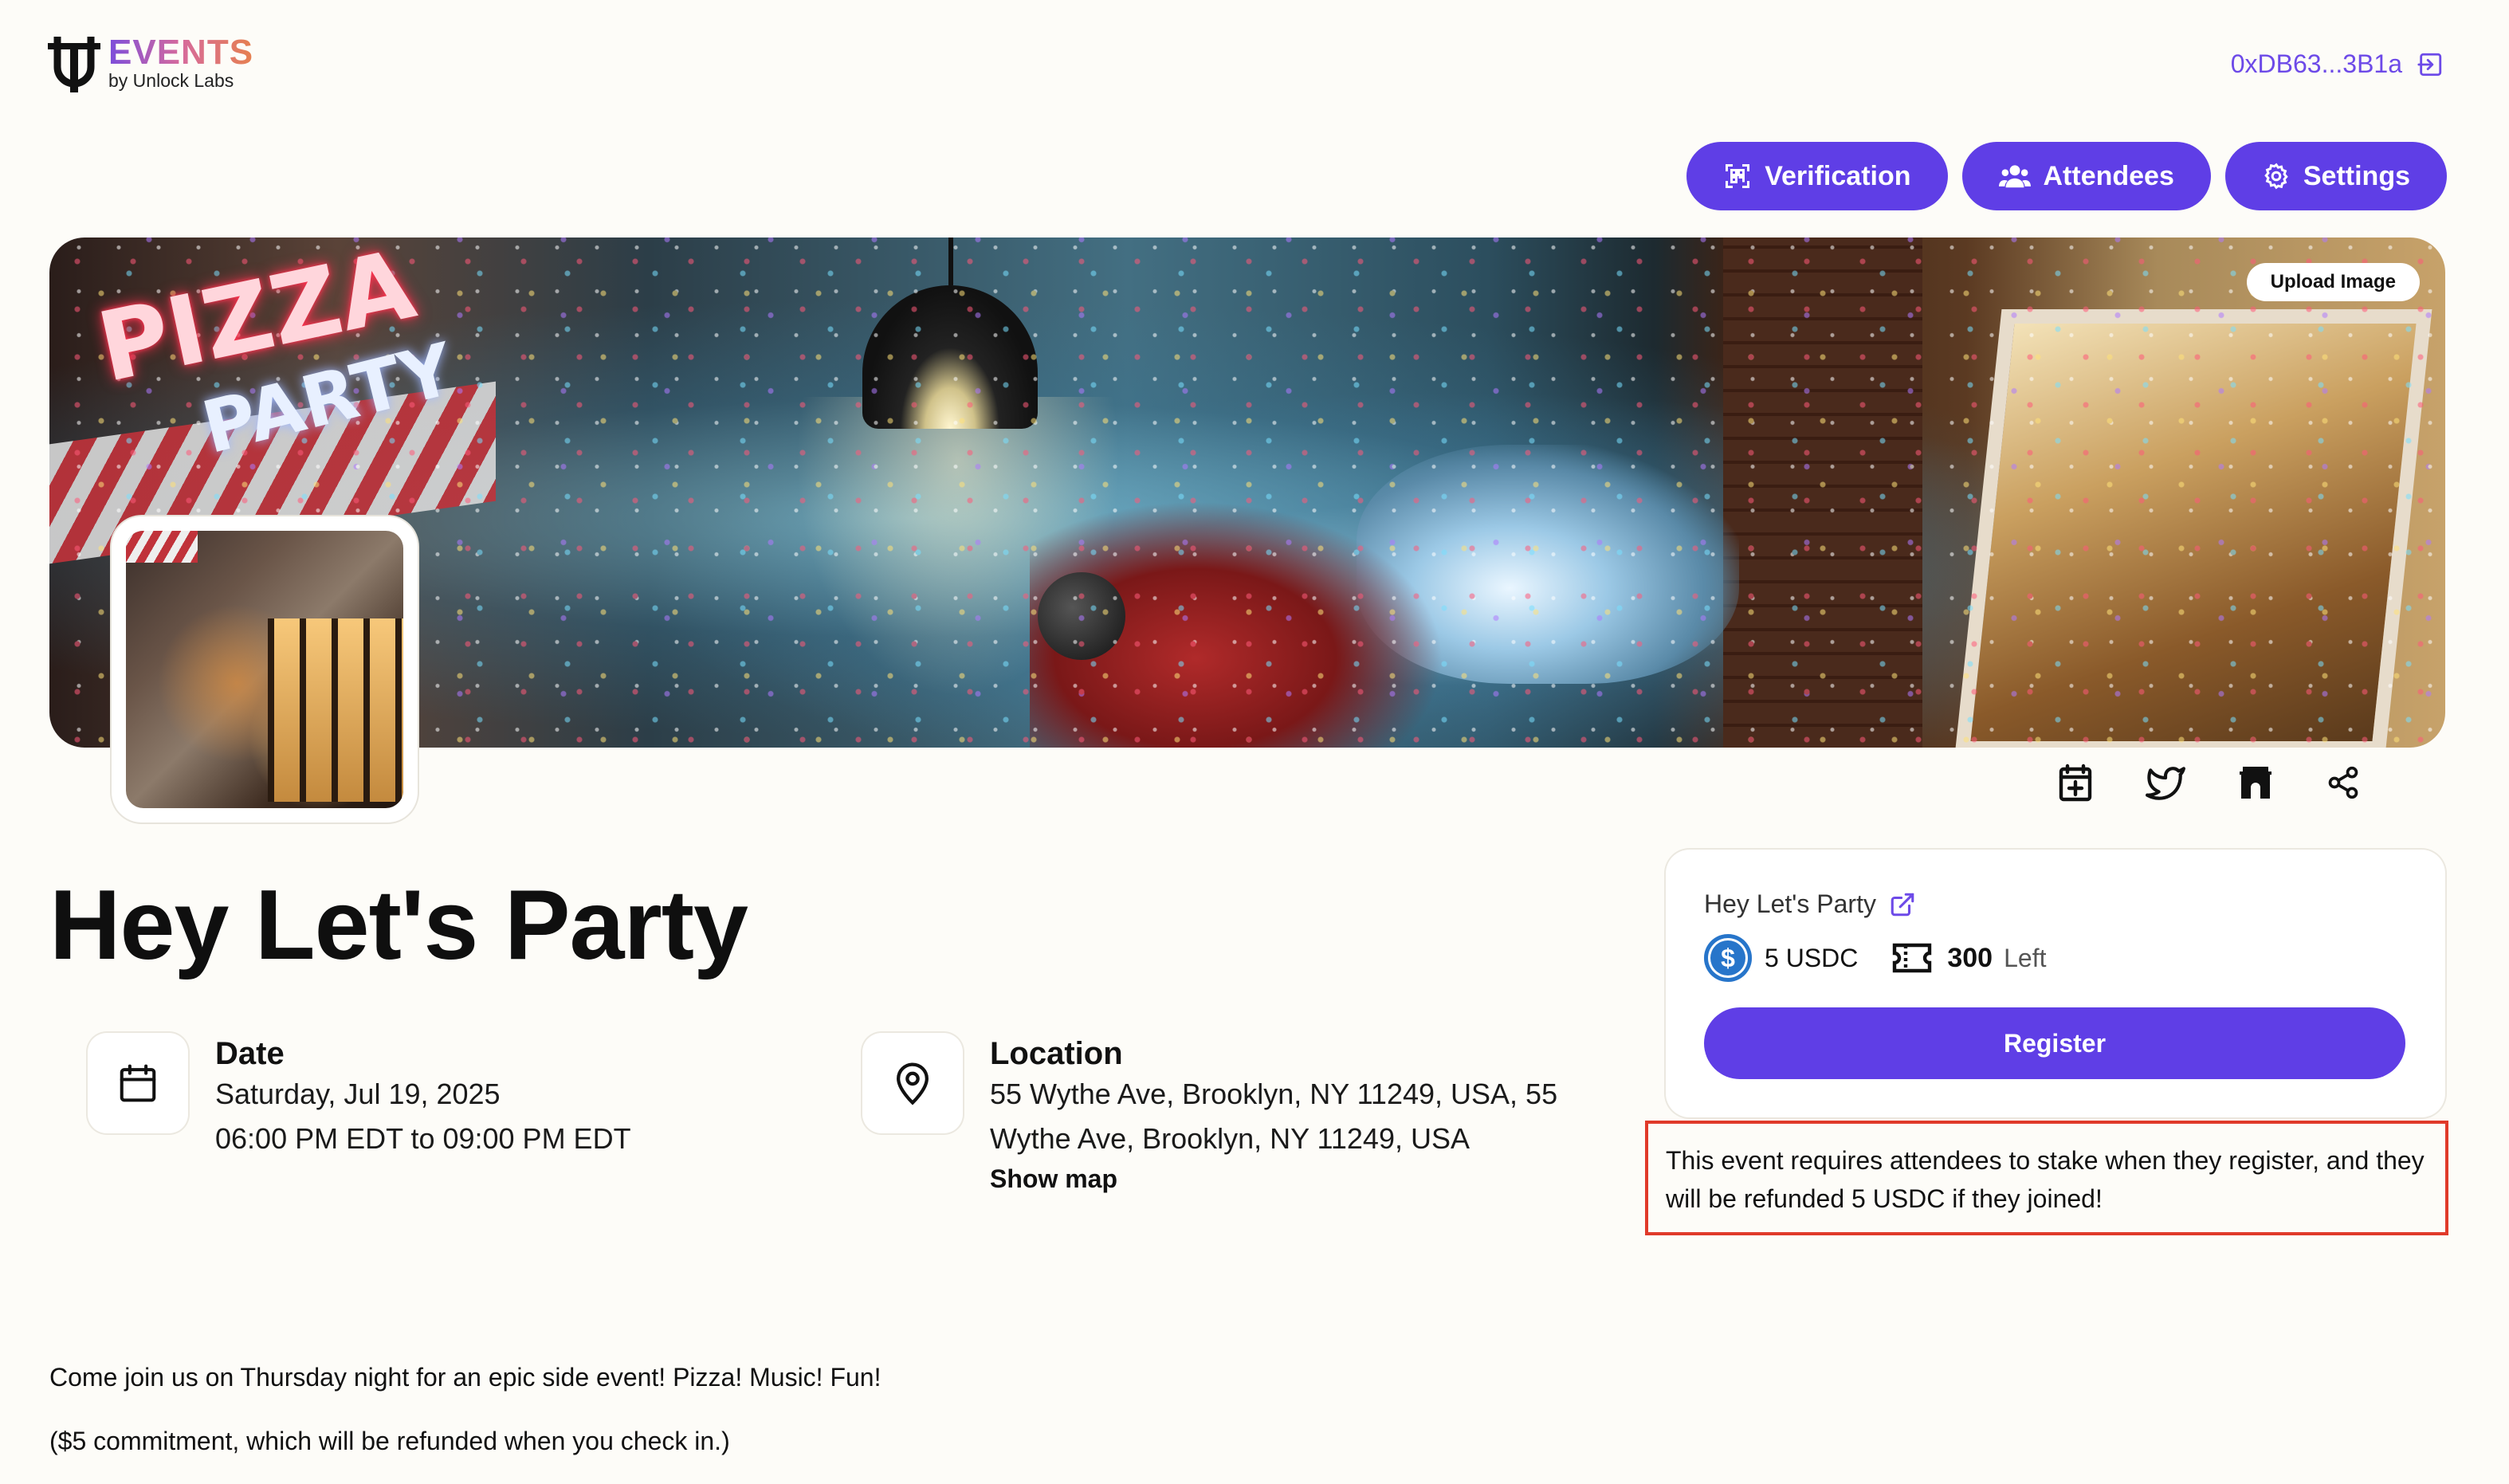 This screenshot has height=1484, width=2509. I want to click on twitter-icon, so click(2165, 783).